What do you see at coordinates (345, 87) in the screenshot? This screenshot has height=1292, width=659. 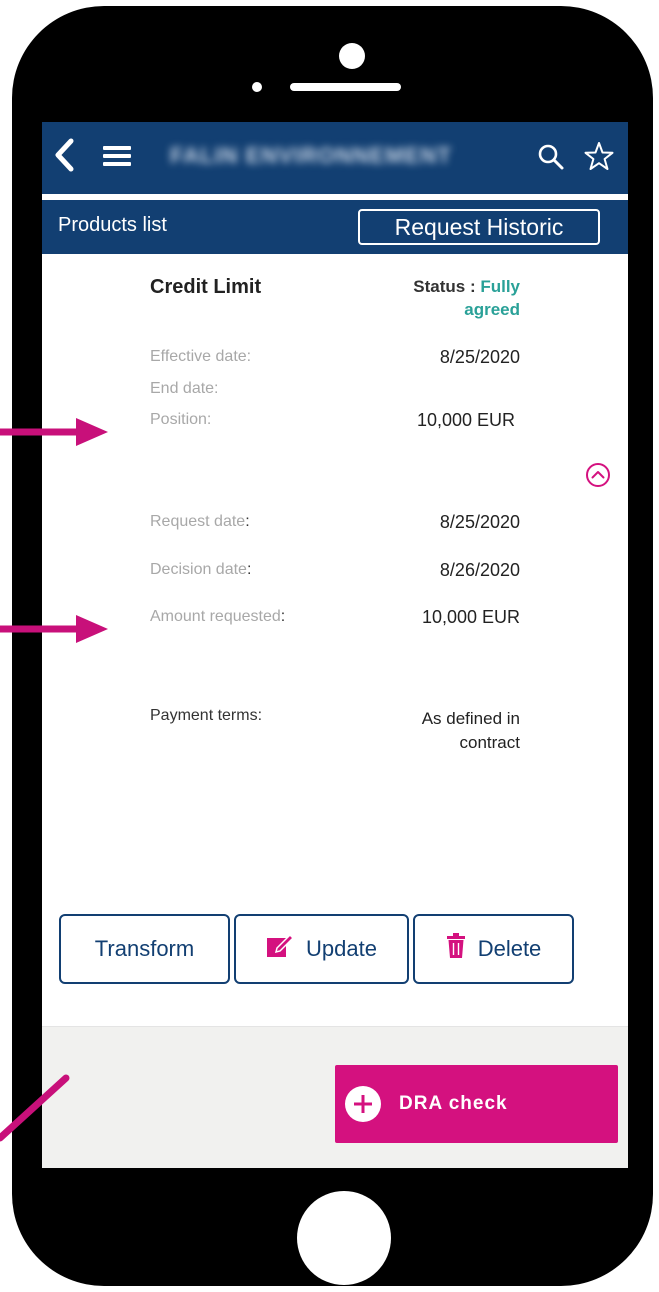 I see `speaker-slot` at bounding box center [345, 87].